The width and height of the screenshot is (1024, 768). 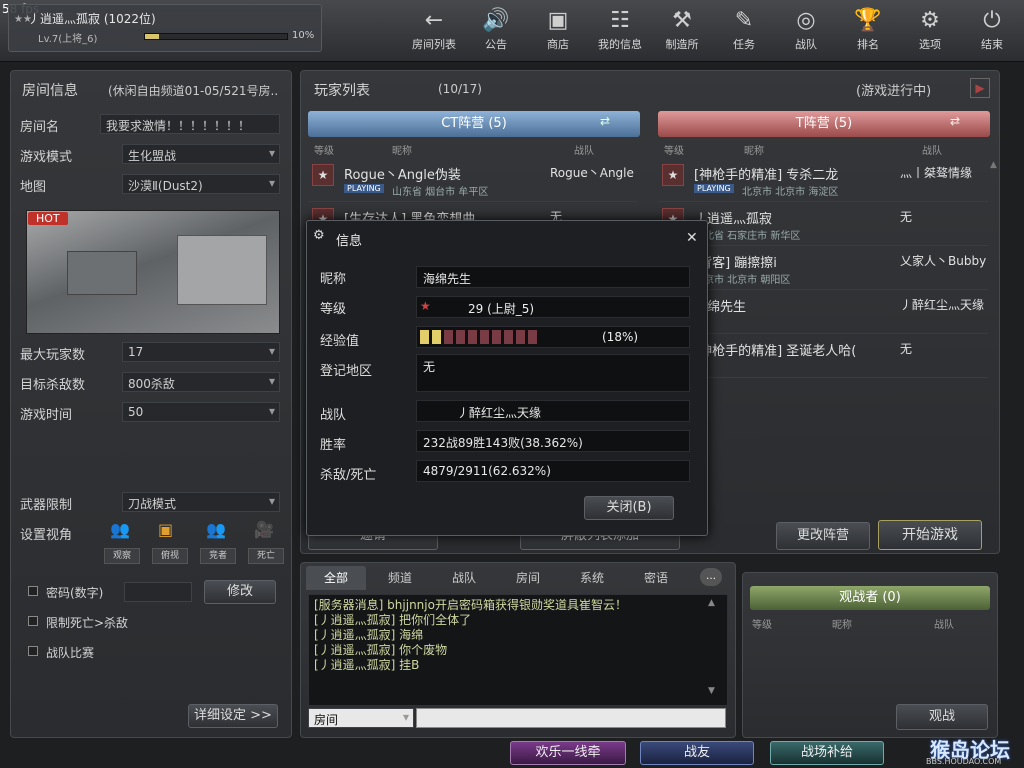 I want to click on trophy-icon: 🏆, so click(x=868, y=20).